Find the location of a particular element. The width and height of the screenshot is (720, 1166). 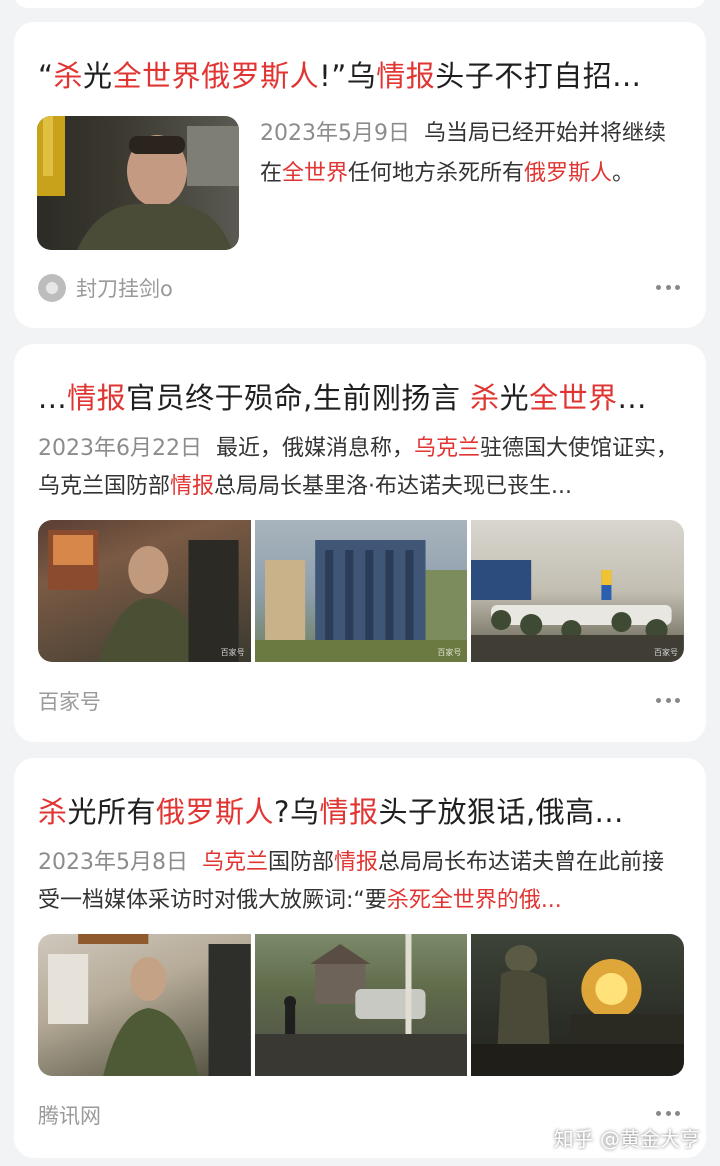

text-segment: “ is located at coordinates (46, 76).